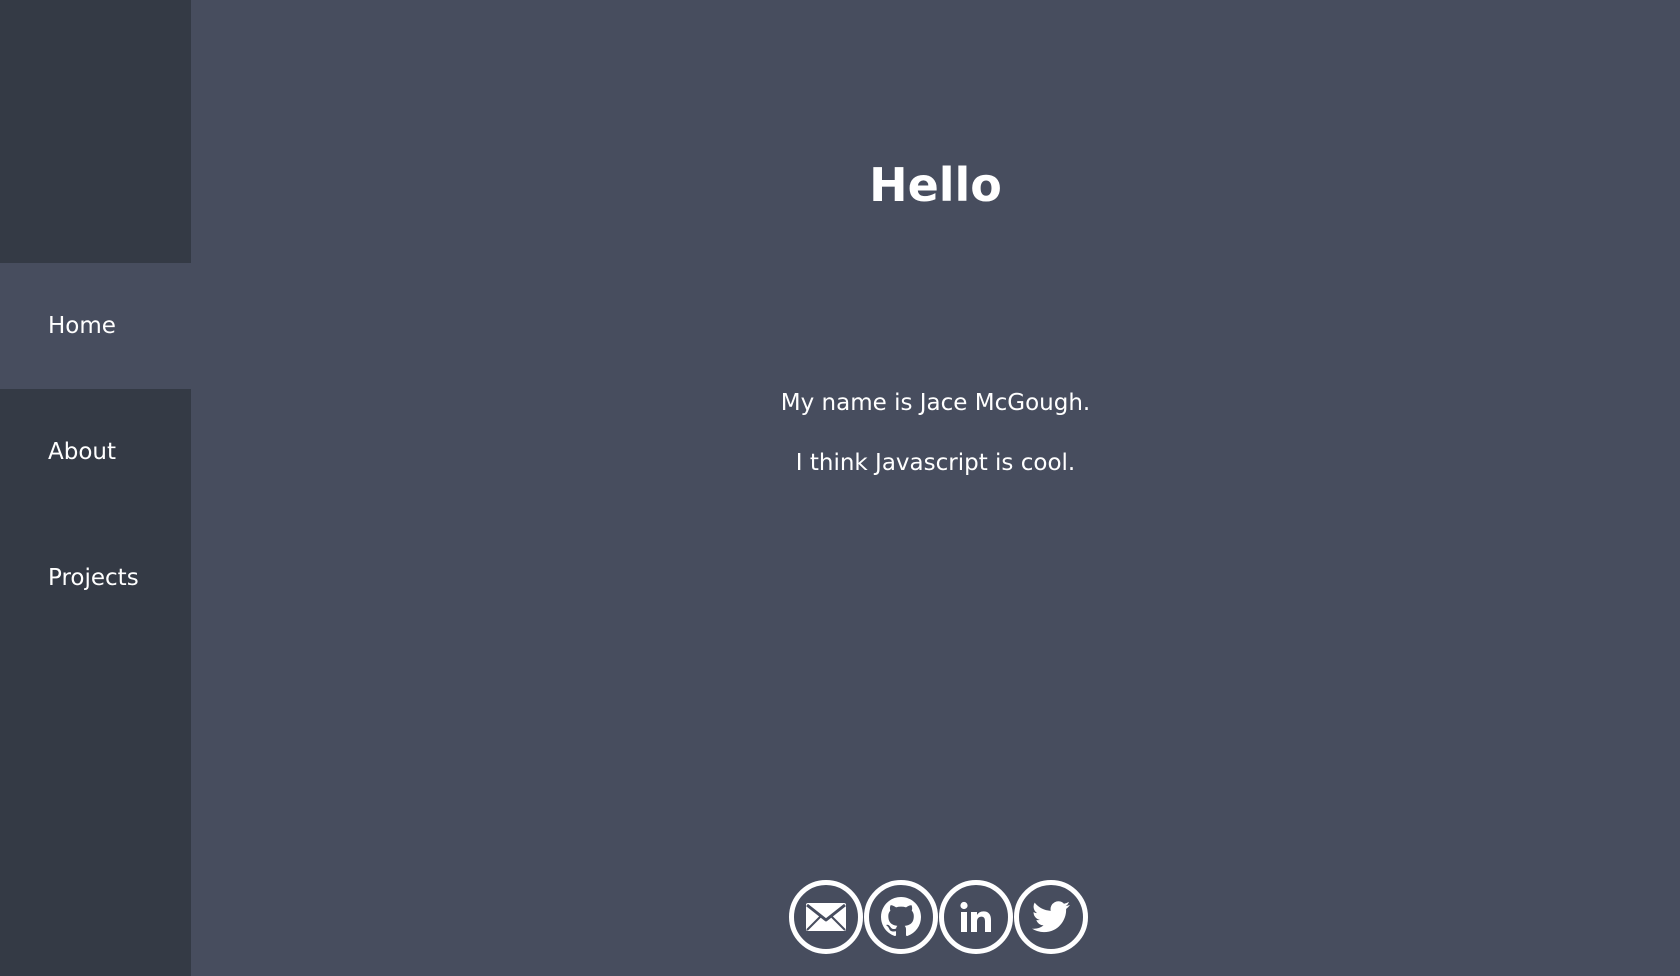  I want to click on sidebar-item-label: Home, so click(82, 326).